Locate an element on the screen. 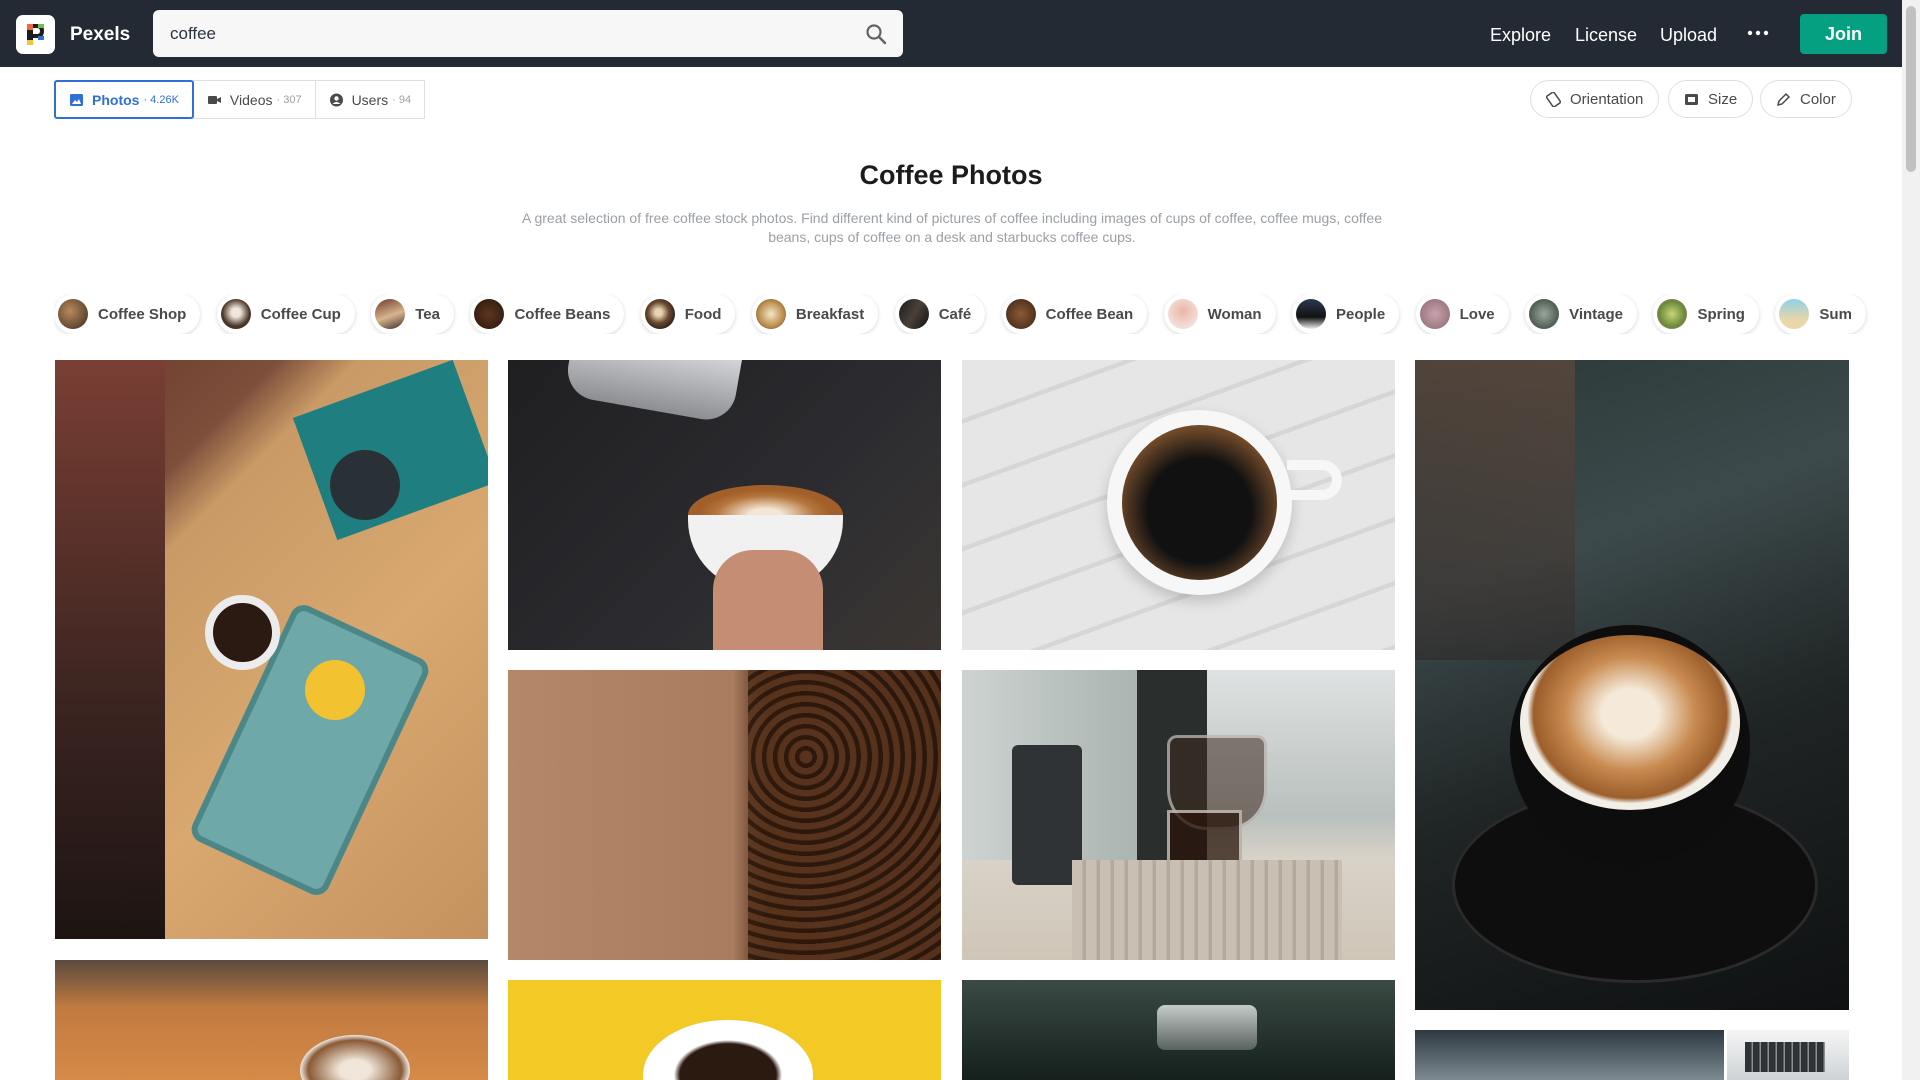  chip-label: Vintage is located at coordinates (1596, 314).